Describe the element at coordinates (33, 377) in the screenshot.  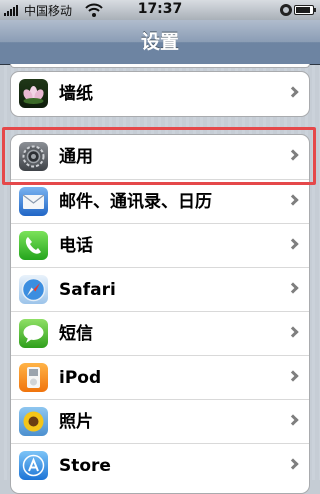
I see `ipod-icon` at that location.